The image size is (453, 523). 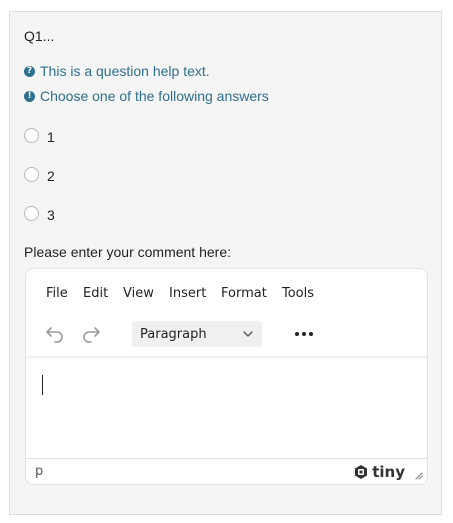 I want to click on undo-button, so click(x=55, y=334).